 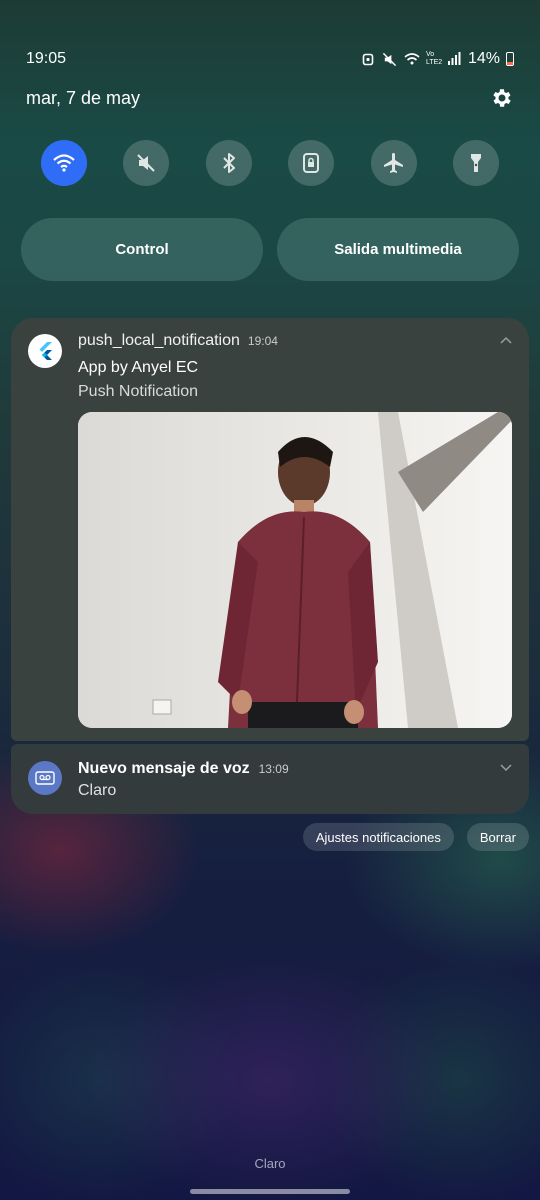 I want to click on voicemail-icon, so click(x=45, y=778).